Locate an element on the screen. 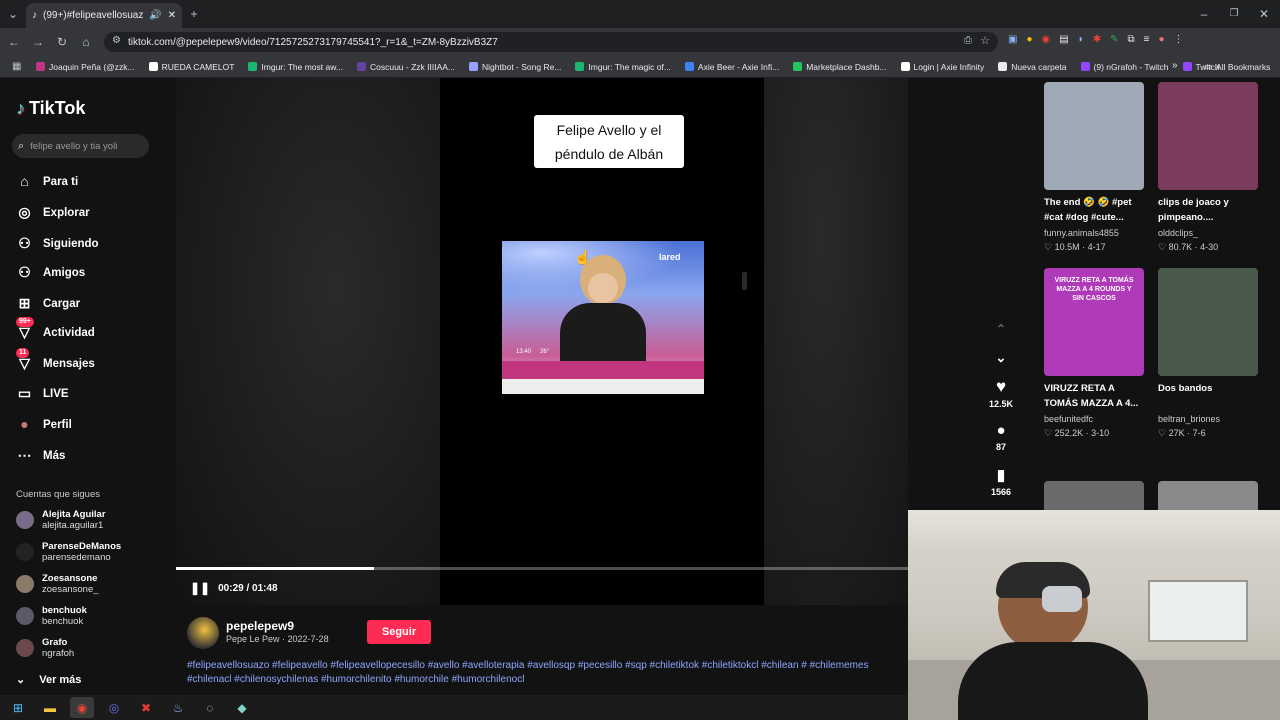 The width and height of the screenshot is (1280, 720). bookmark-item: Nueva carpeta is located at coordinates (1032, 67).